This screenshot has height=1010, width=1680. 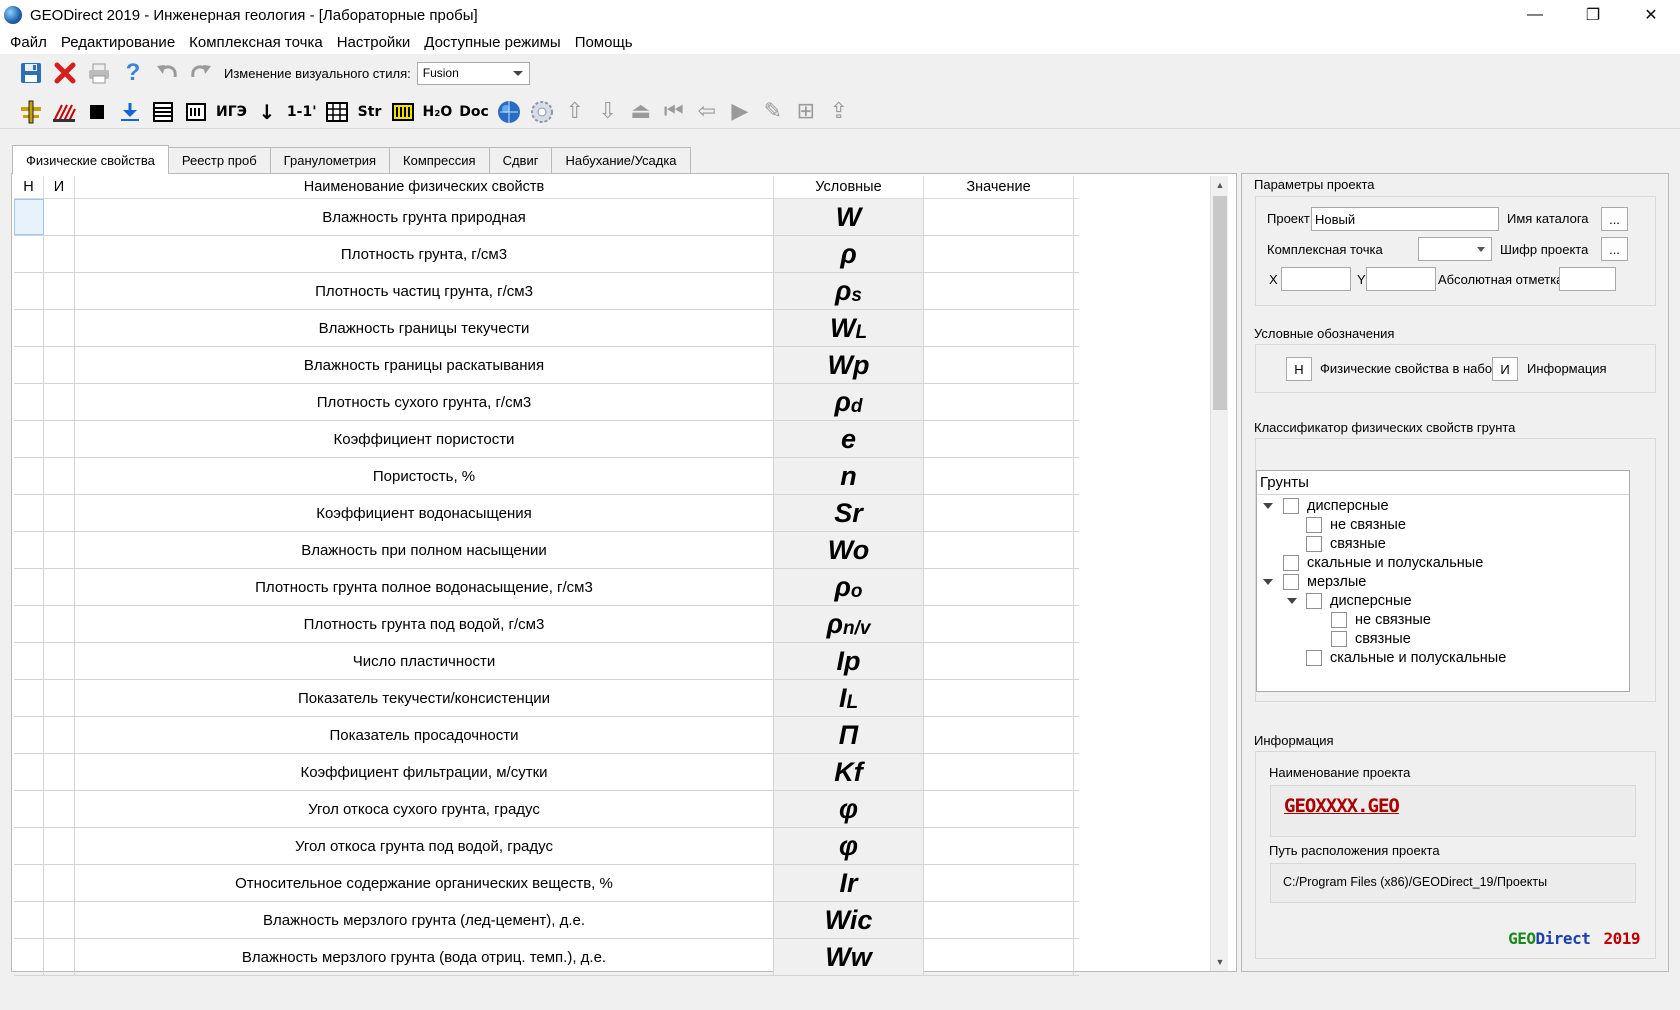 What do you see at coordinates (641, 112) in the screenshot?
I see `eject-icon: ⏏` at bounding box center [641, 112].